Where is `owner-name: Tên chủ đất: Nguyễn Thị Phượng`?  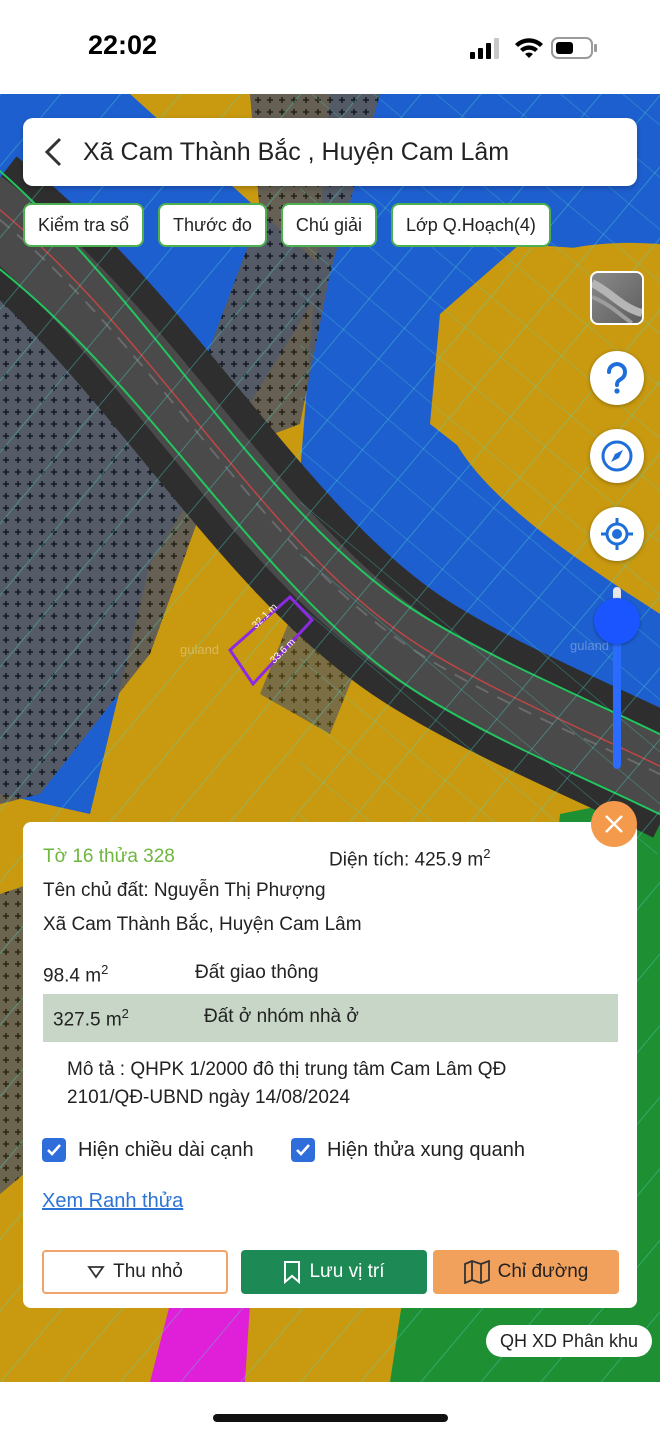
owner-name: Tên chủ đất: Nguyễn Thị Phượng is located at coordinates (184, 890).